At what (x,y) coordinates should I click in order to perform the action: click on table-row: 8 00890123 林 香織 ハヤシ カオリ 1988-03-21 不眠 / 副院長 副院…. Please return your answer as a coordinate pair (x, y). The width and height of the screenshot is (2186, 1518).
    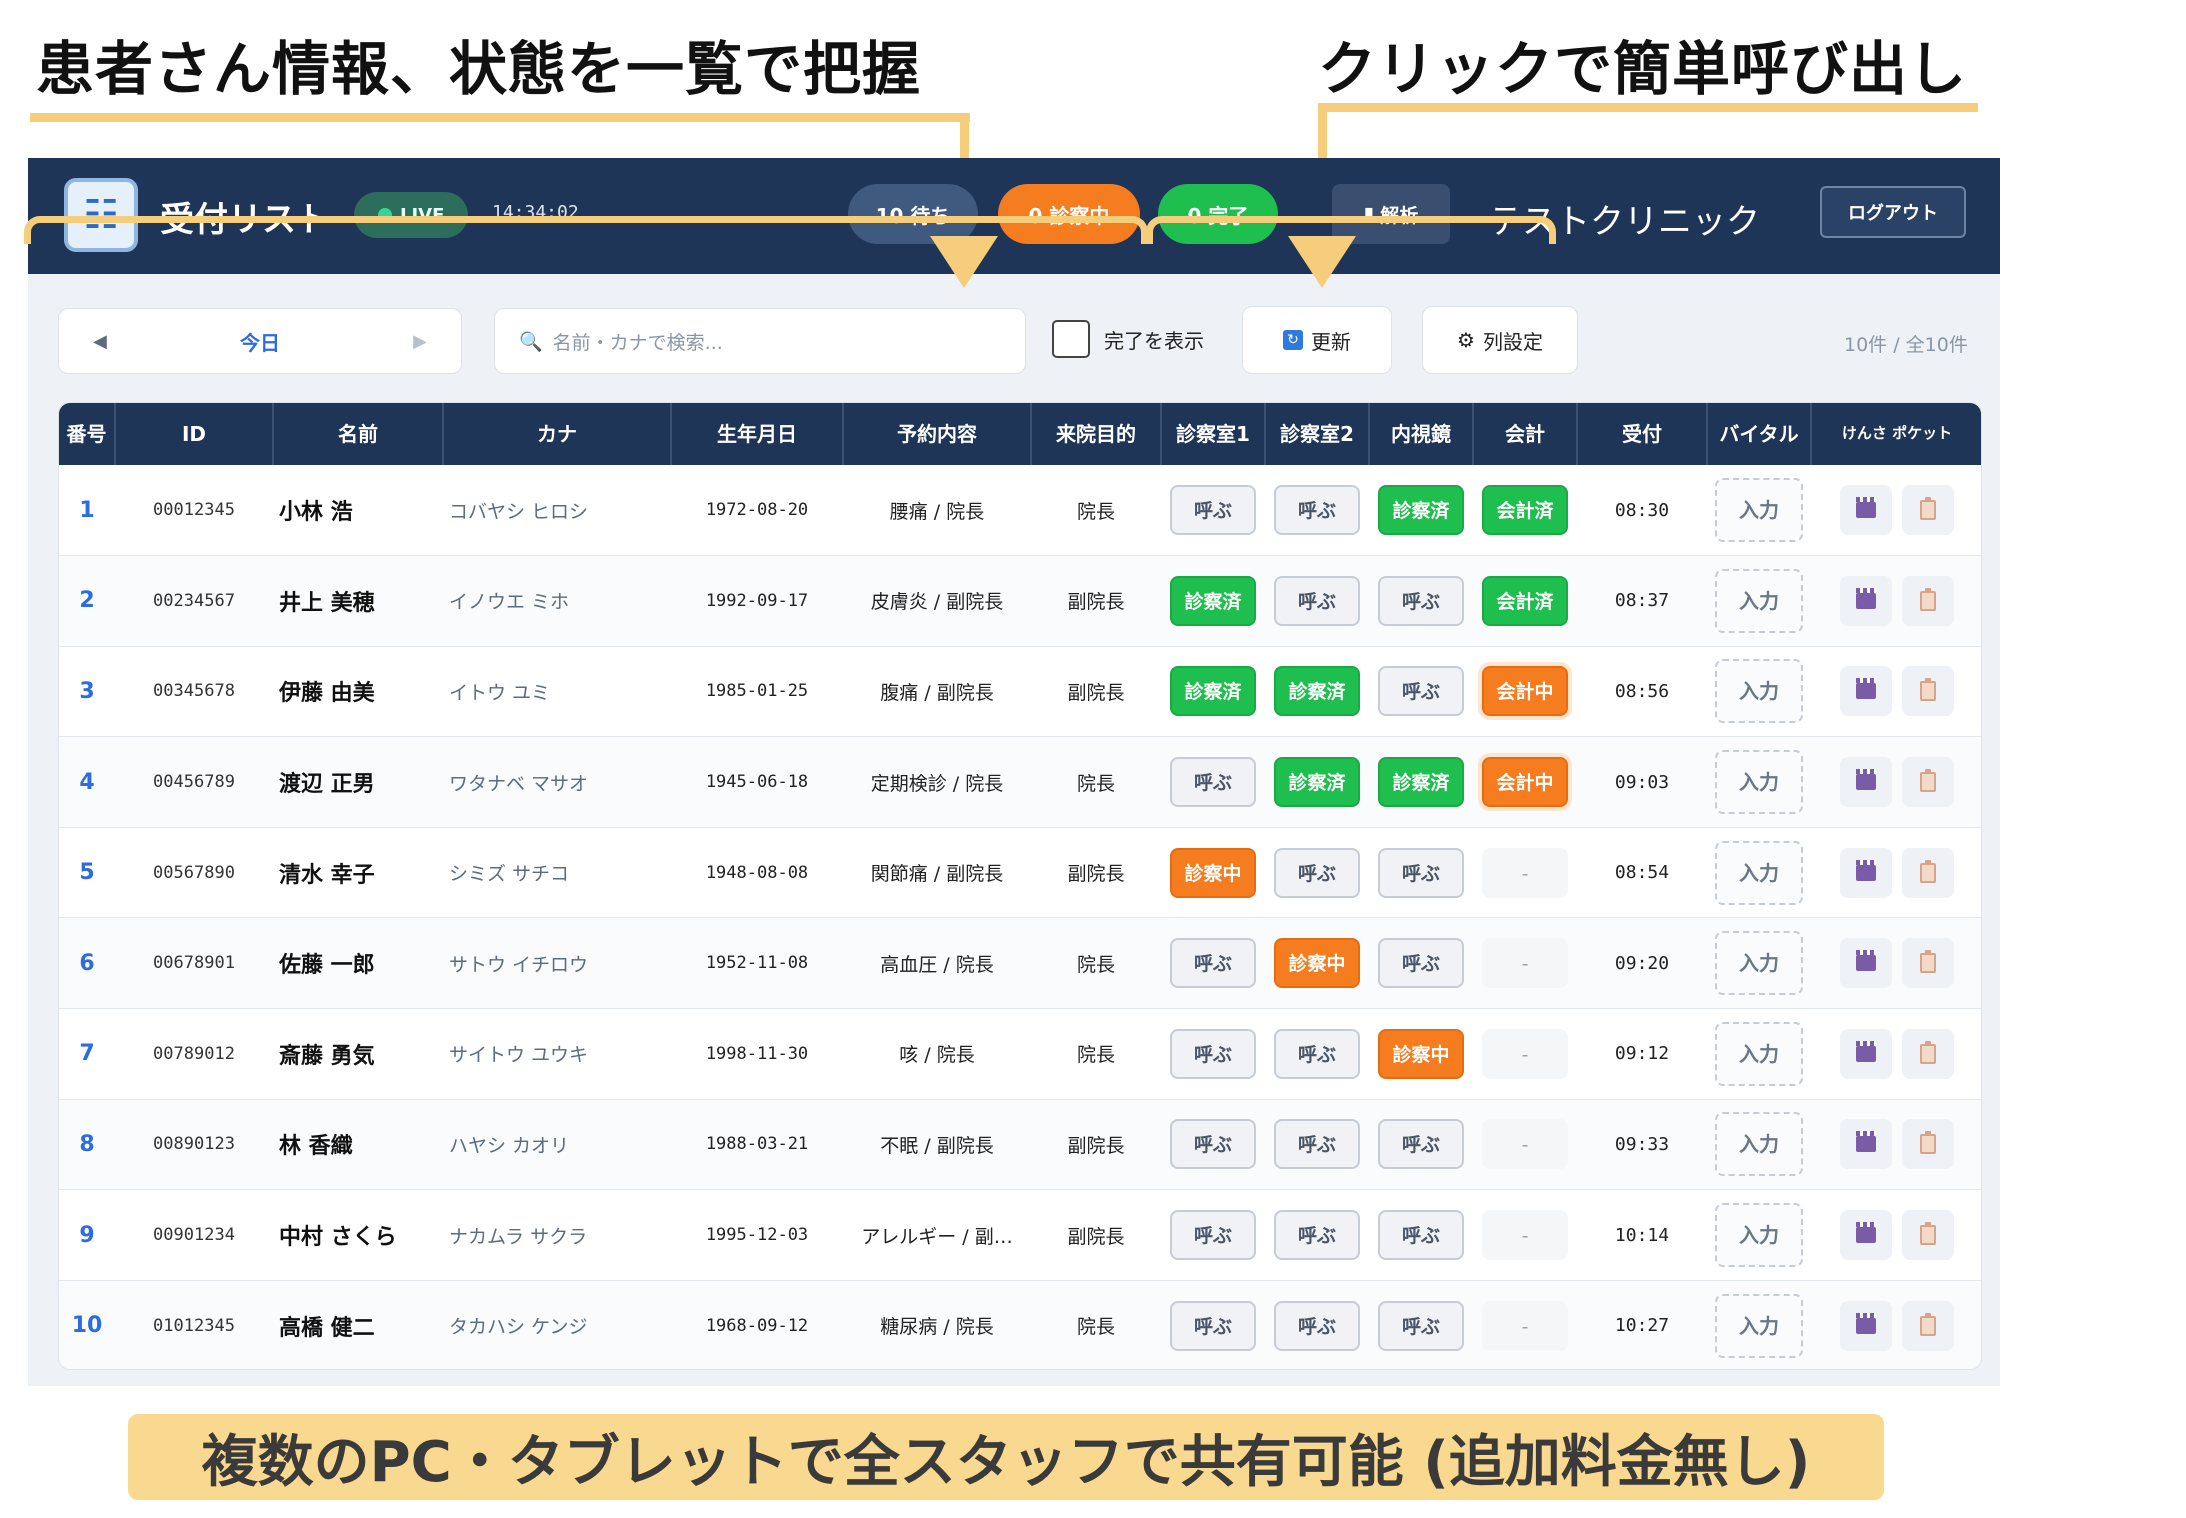
    Looking at the image, I should click on (1020, 1145).